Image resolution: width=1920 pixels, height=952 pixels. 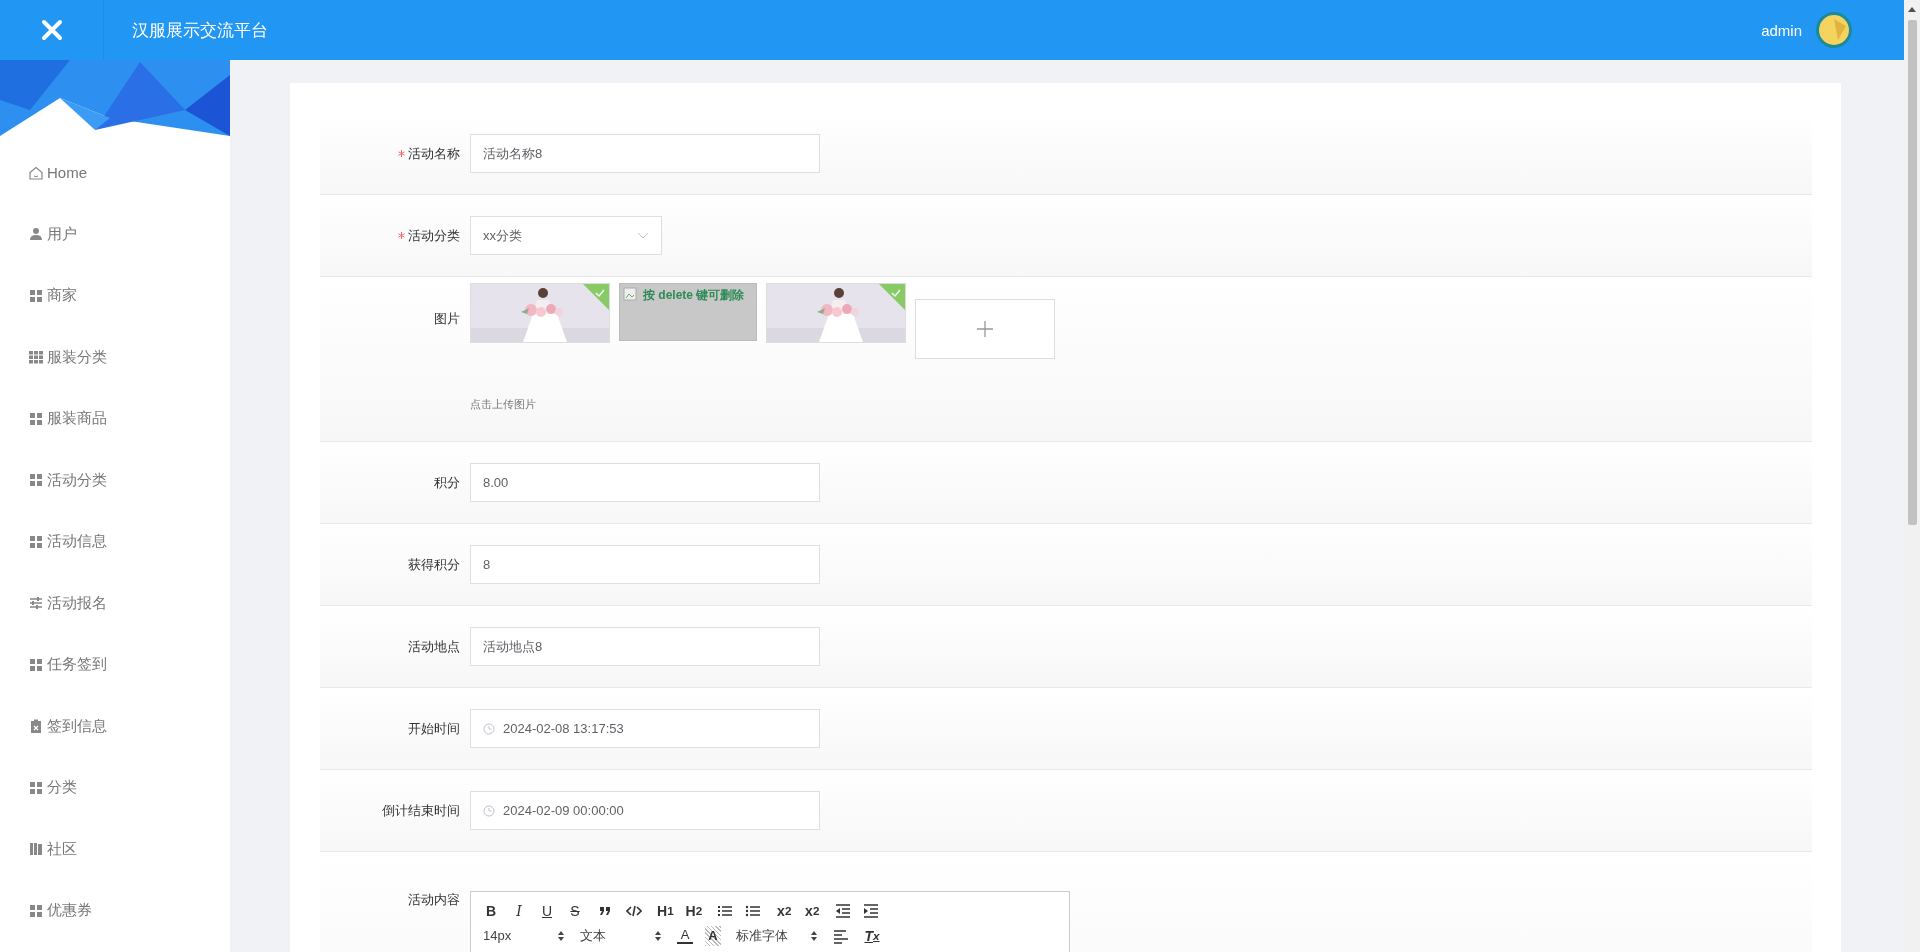 I want to click on italic-button: I, so click(x=519, y=910).